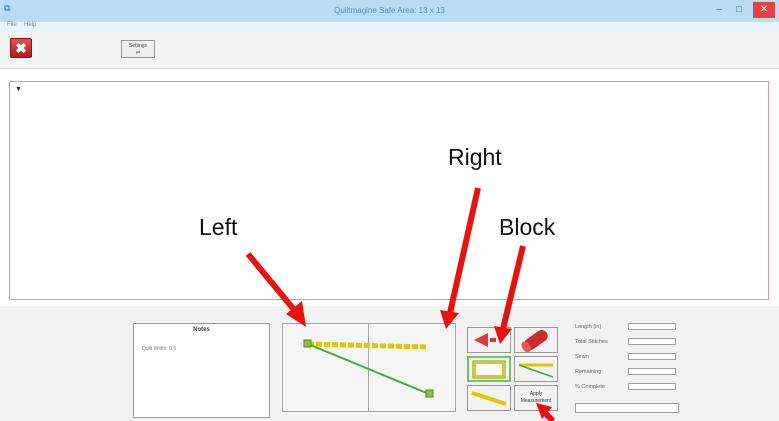 Image resolution: width=779 pixels, height=421 pixels. I want to click on left-arrow, so click(272, 283).